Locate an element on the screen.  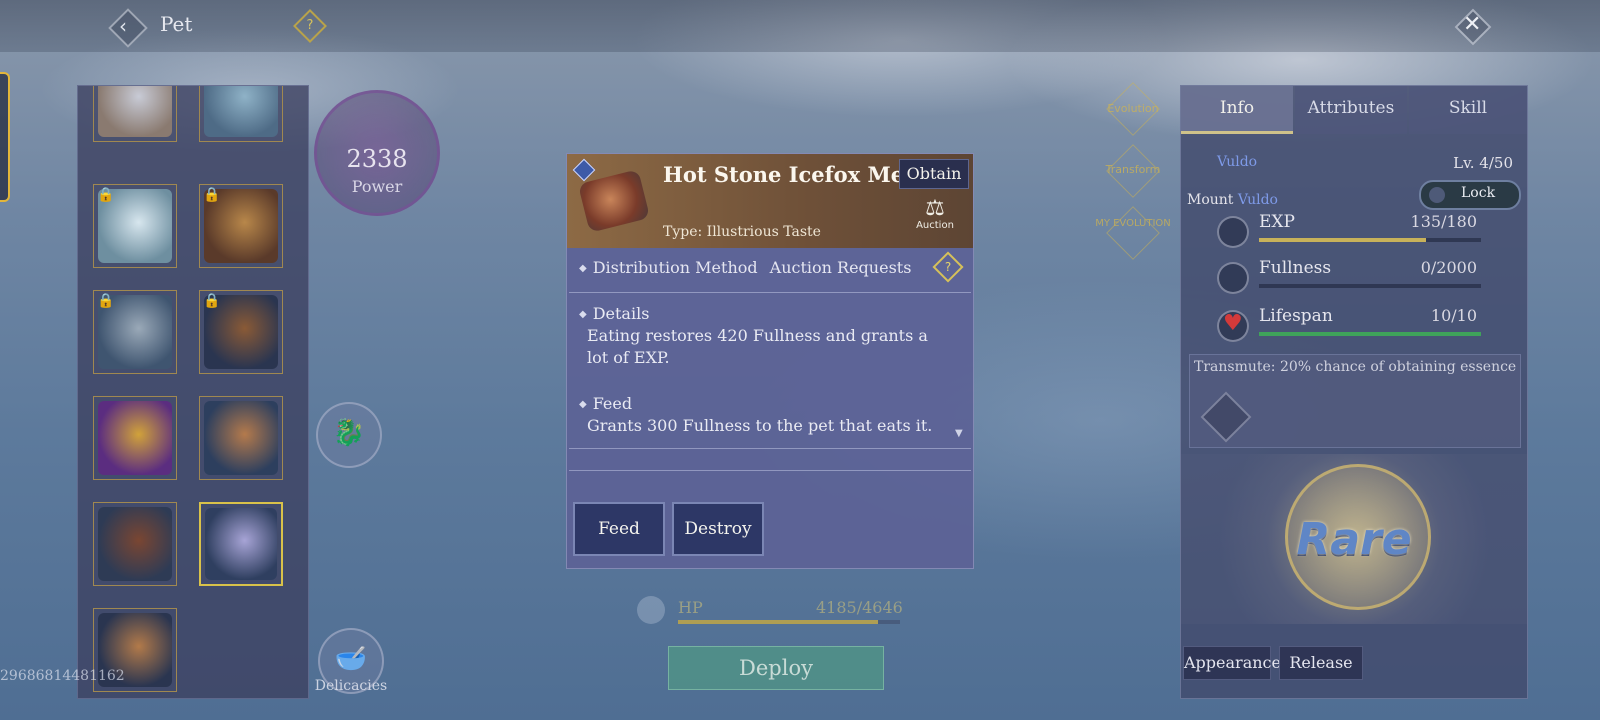
my-evolution-frame is located at coordinates (1133, 233).